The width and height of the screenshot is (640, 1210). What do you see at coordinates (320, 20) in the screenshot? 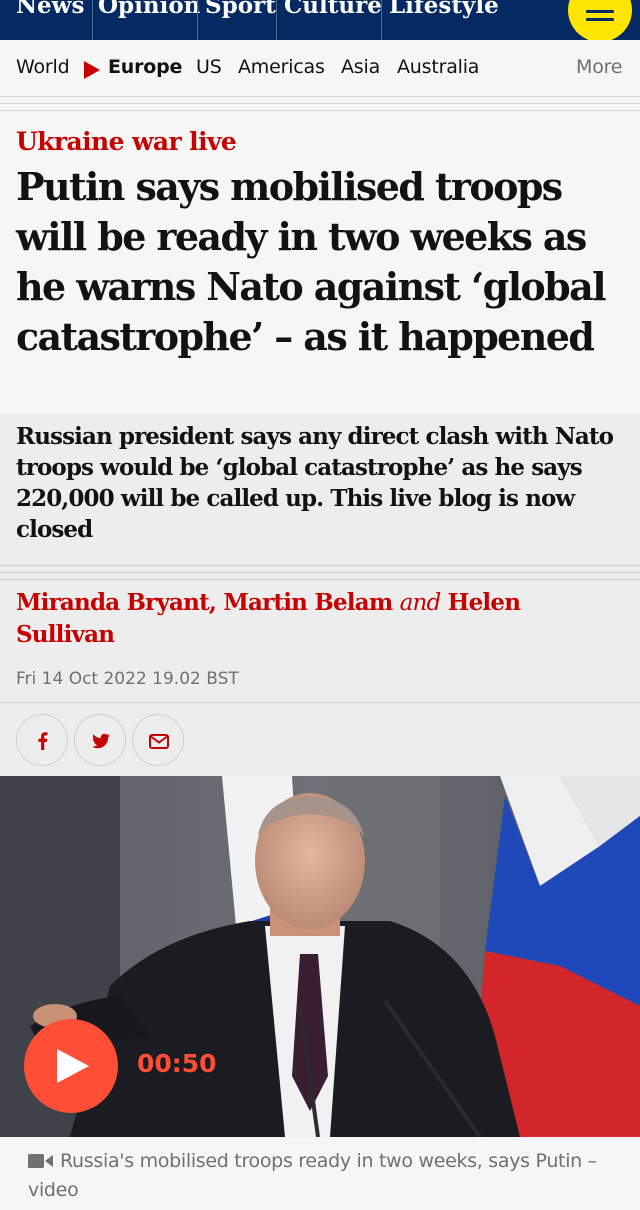
I see `top-navigation: News Opinion Sport Culture Lifestyle` at bounding box center [320, 20].